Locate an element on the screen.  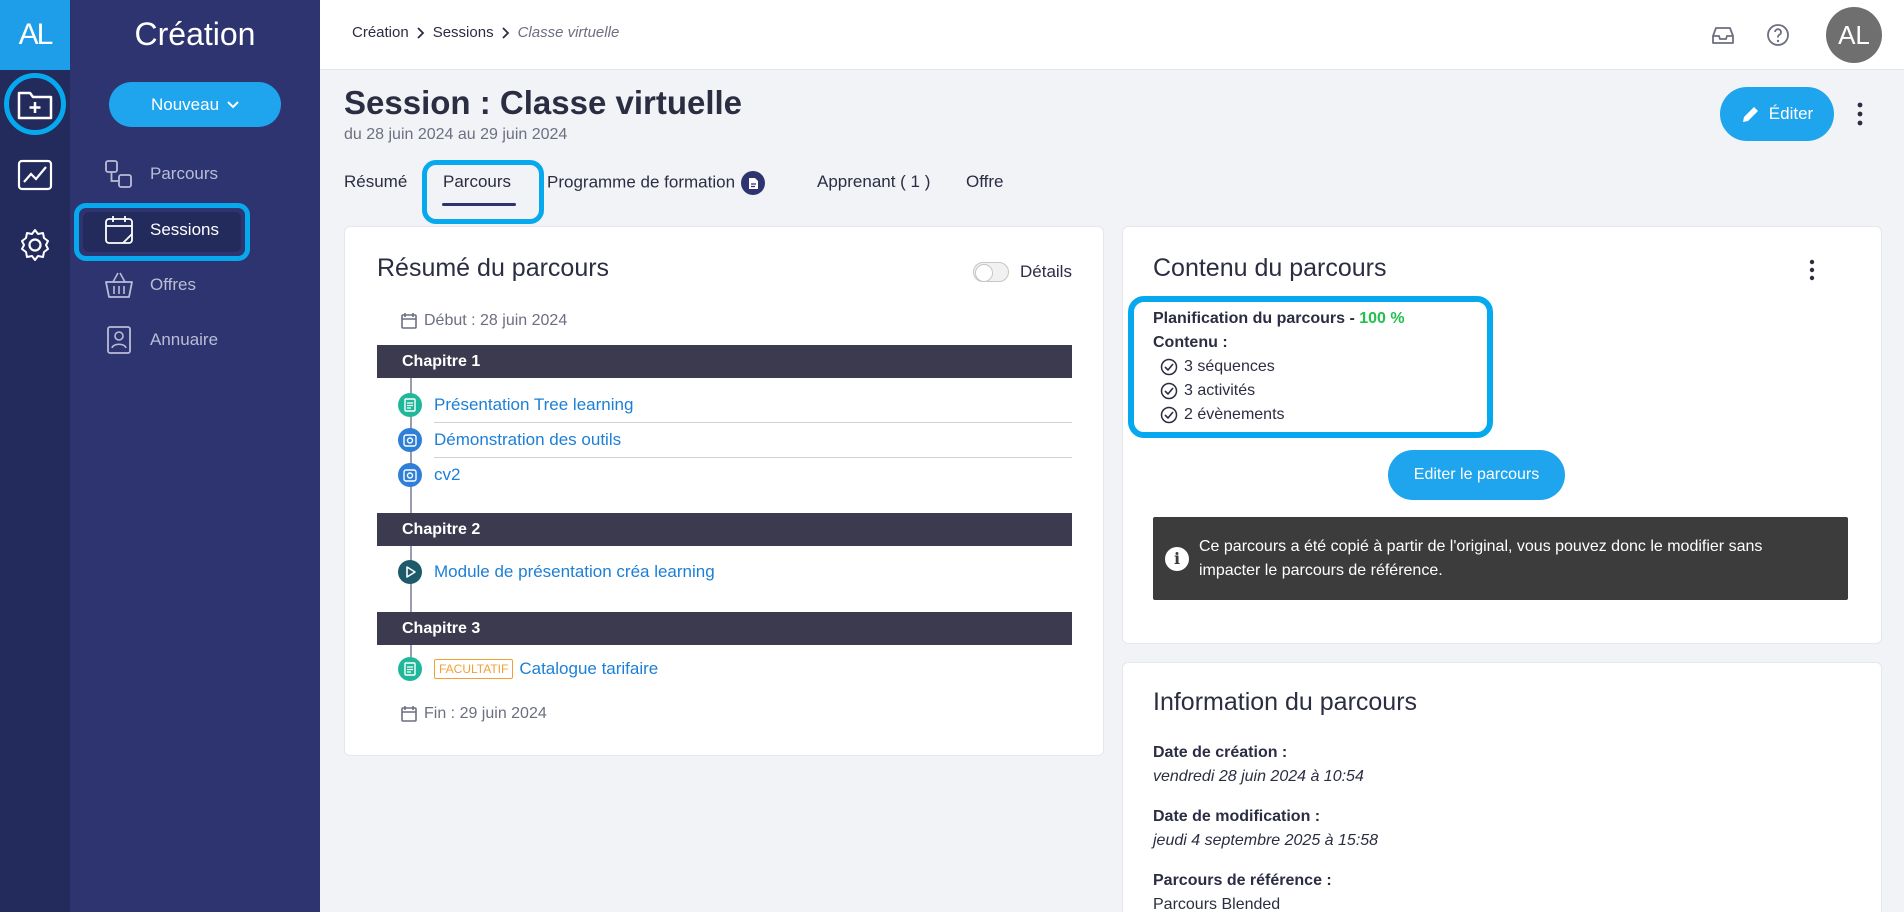
breadcrumb-item-sessions: Sessions is located at coordinates (463, 32).